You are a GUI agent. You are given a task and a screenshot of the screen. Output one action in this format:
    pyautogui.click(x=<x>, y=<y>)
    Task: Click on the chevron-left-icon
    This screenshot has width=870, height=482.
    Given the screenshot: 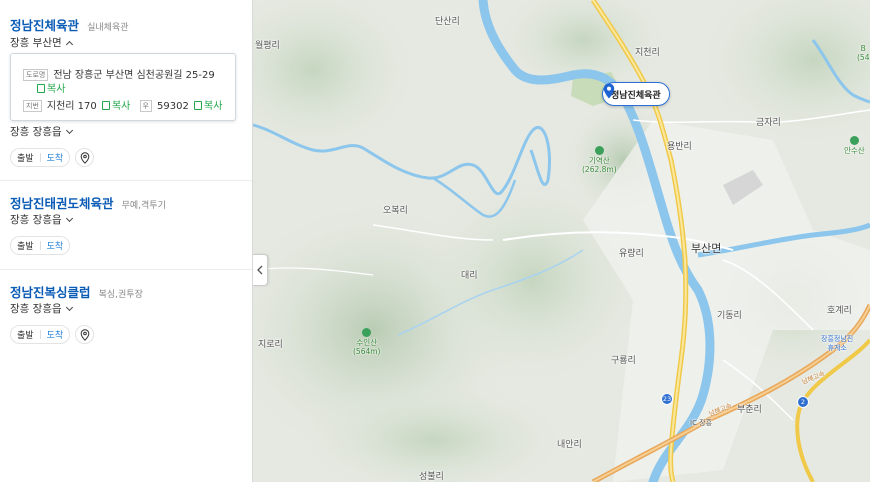 What is the action you would take?
    pyautogui.click(x=260, y=270)
    